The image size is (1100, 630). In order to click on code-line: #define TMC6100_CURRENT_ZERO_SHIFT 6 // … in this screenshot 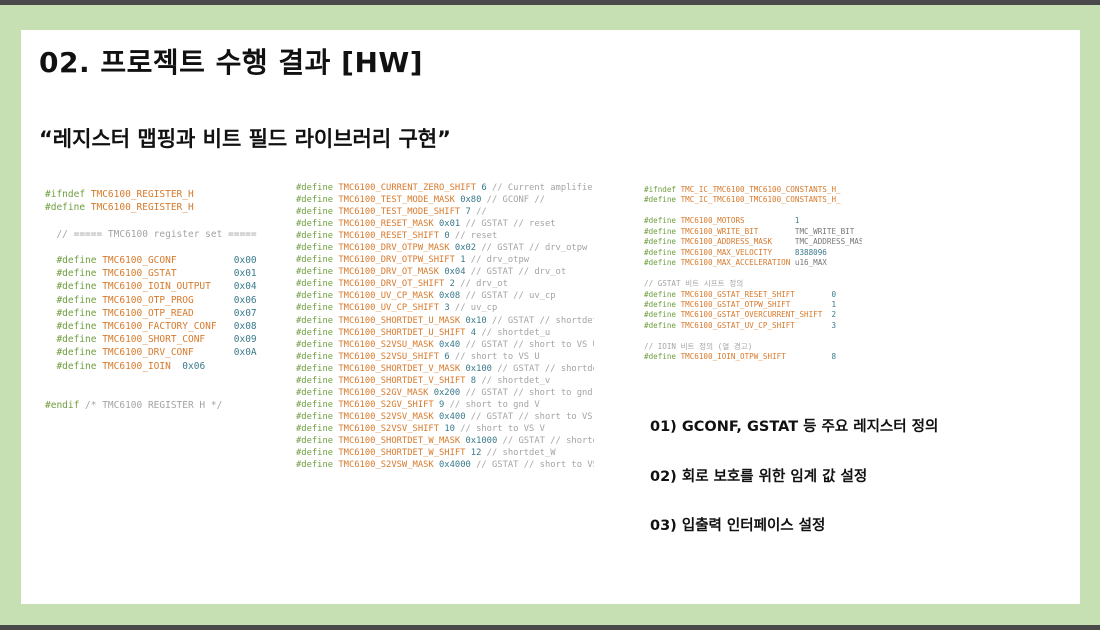, I will do `click(445, 188)`.